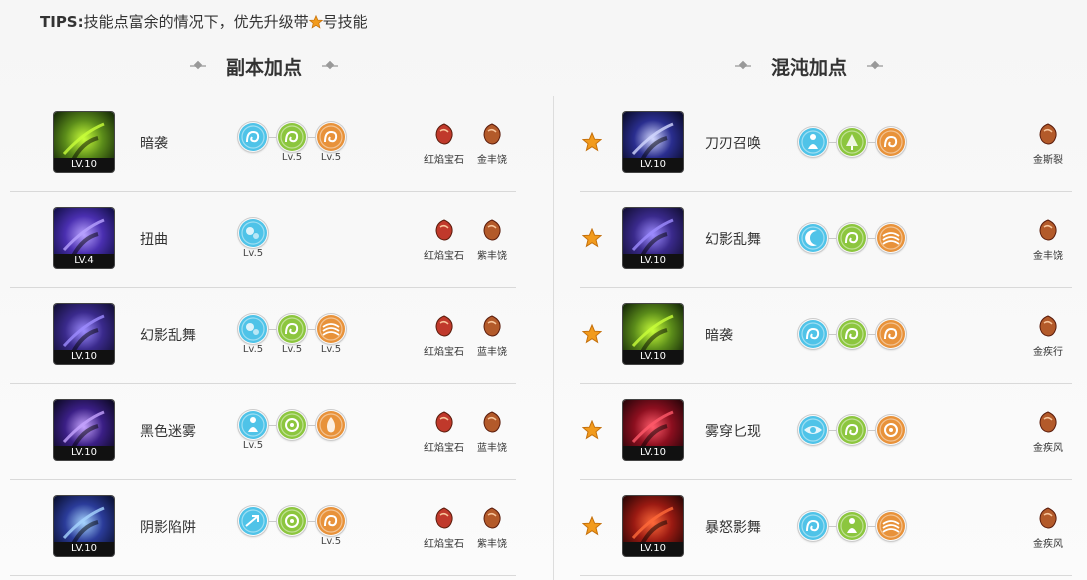 This screenshot has height=580, width=1087. What do you see at coordinates (292, 425) in the screenshot?
I see `ring-green-rune-icon` at bounding box center [292, 425].